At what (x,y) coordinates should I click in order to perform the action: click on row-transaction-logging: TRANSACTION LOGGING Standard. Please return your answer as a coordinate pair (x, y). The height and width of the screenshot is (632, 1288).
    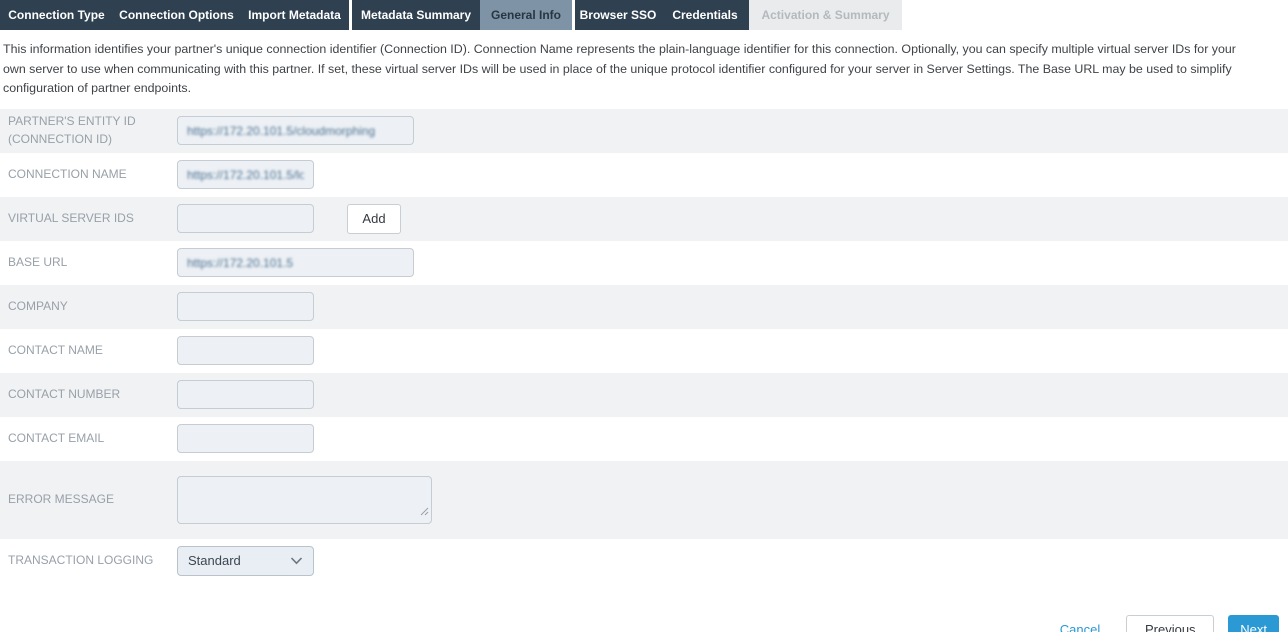
    Looking at the image, I should click on (644, 561).